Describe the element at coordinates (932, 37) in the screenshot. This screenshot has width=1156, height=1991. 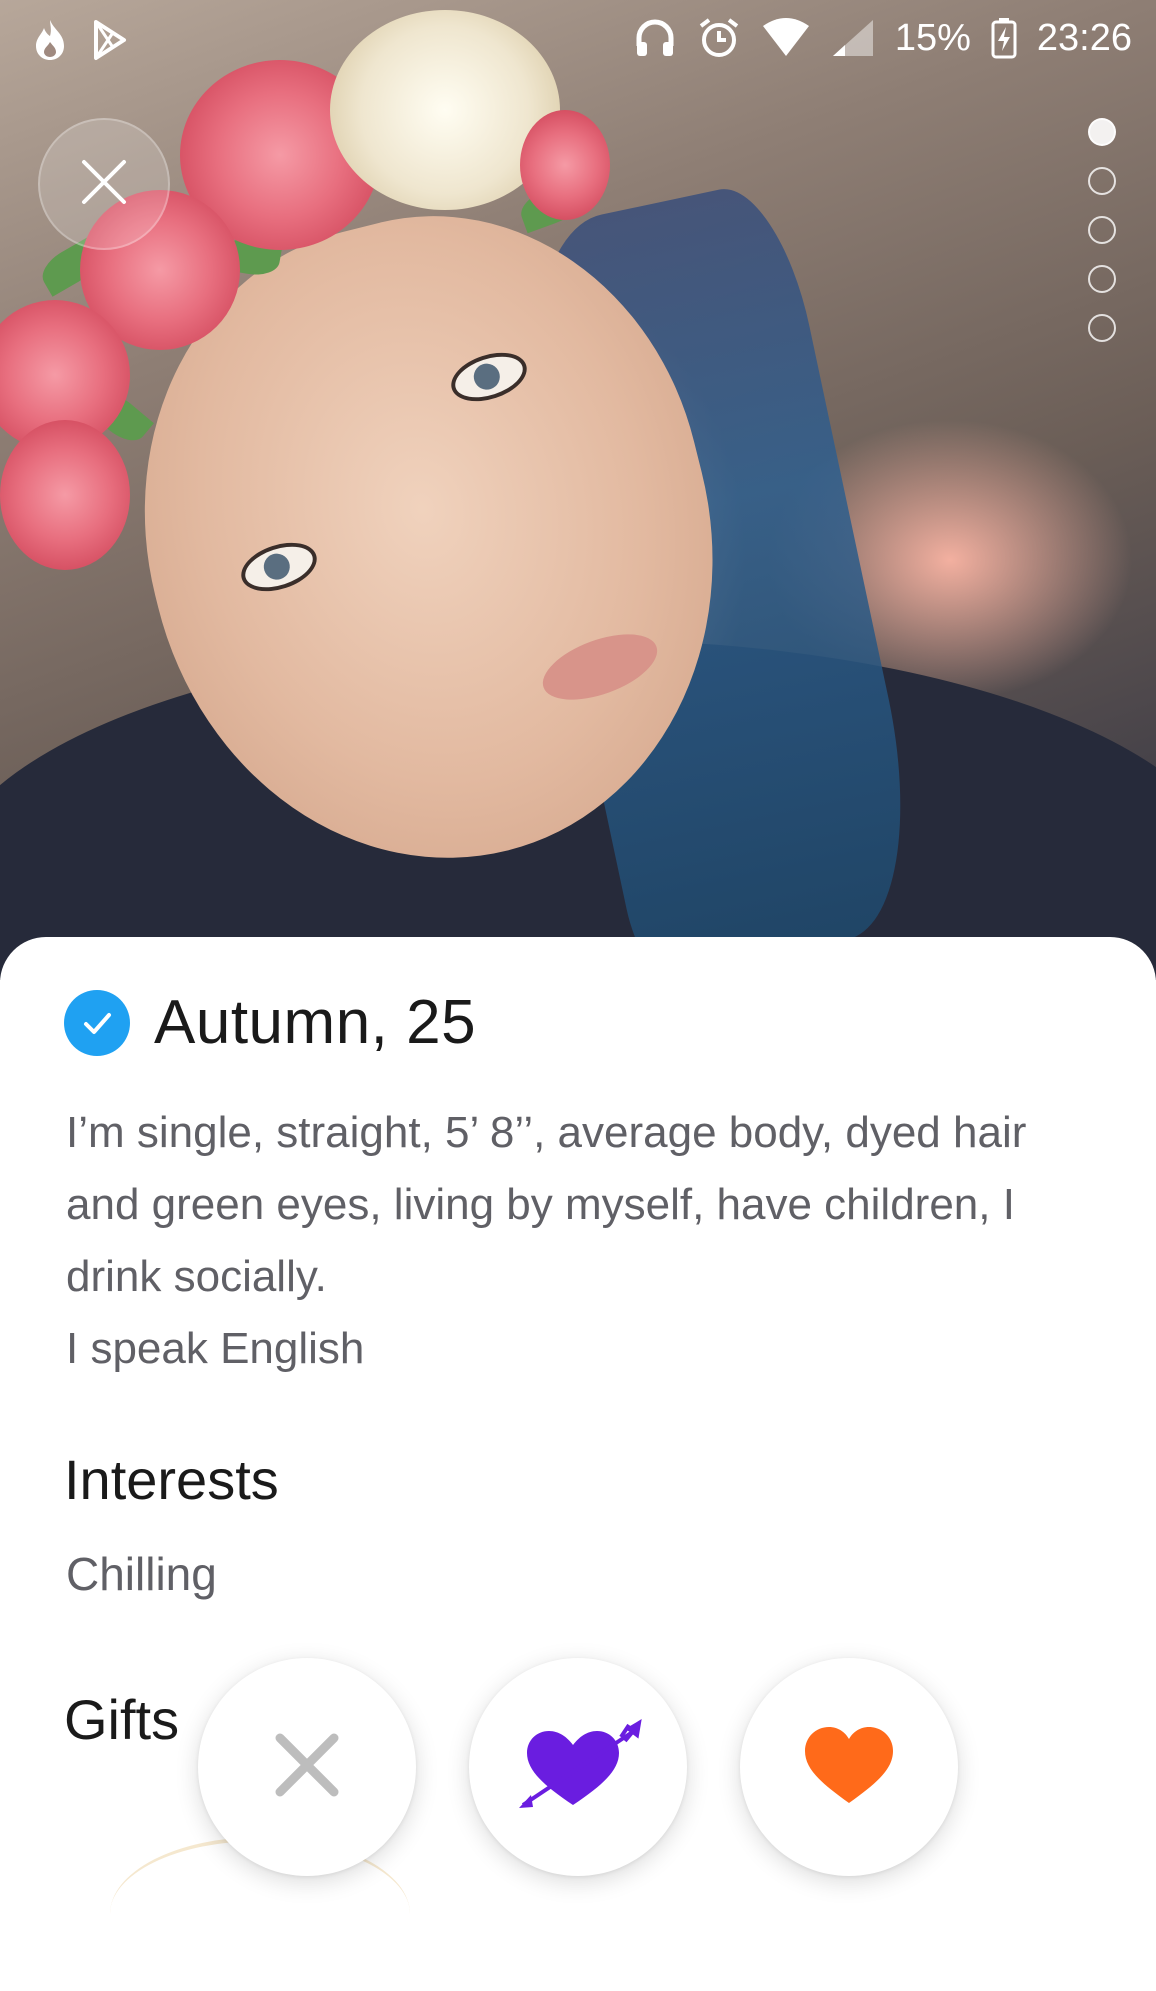
I see `battery-percent: 15%` at that location.